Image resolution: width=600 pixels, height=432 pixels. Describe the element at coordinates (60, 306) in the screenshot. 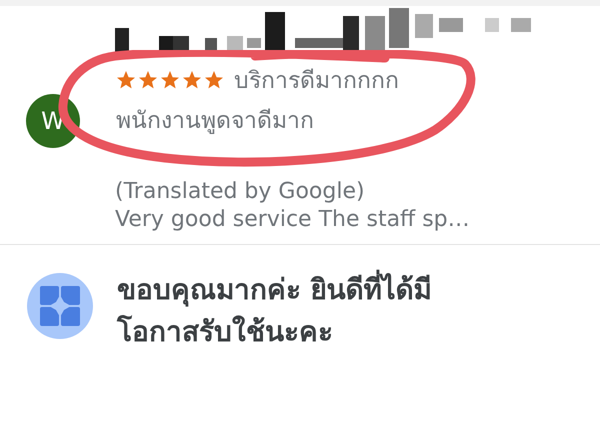

I see `store-icon` at that location.